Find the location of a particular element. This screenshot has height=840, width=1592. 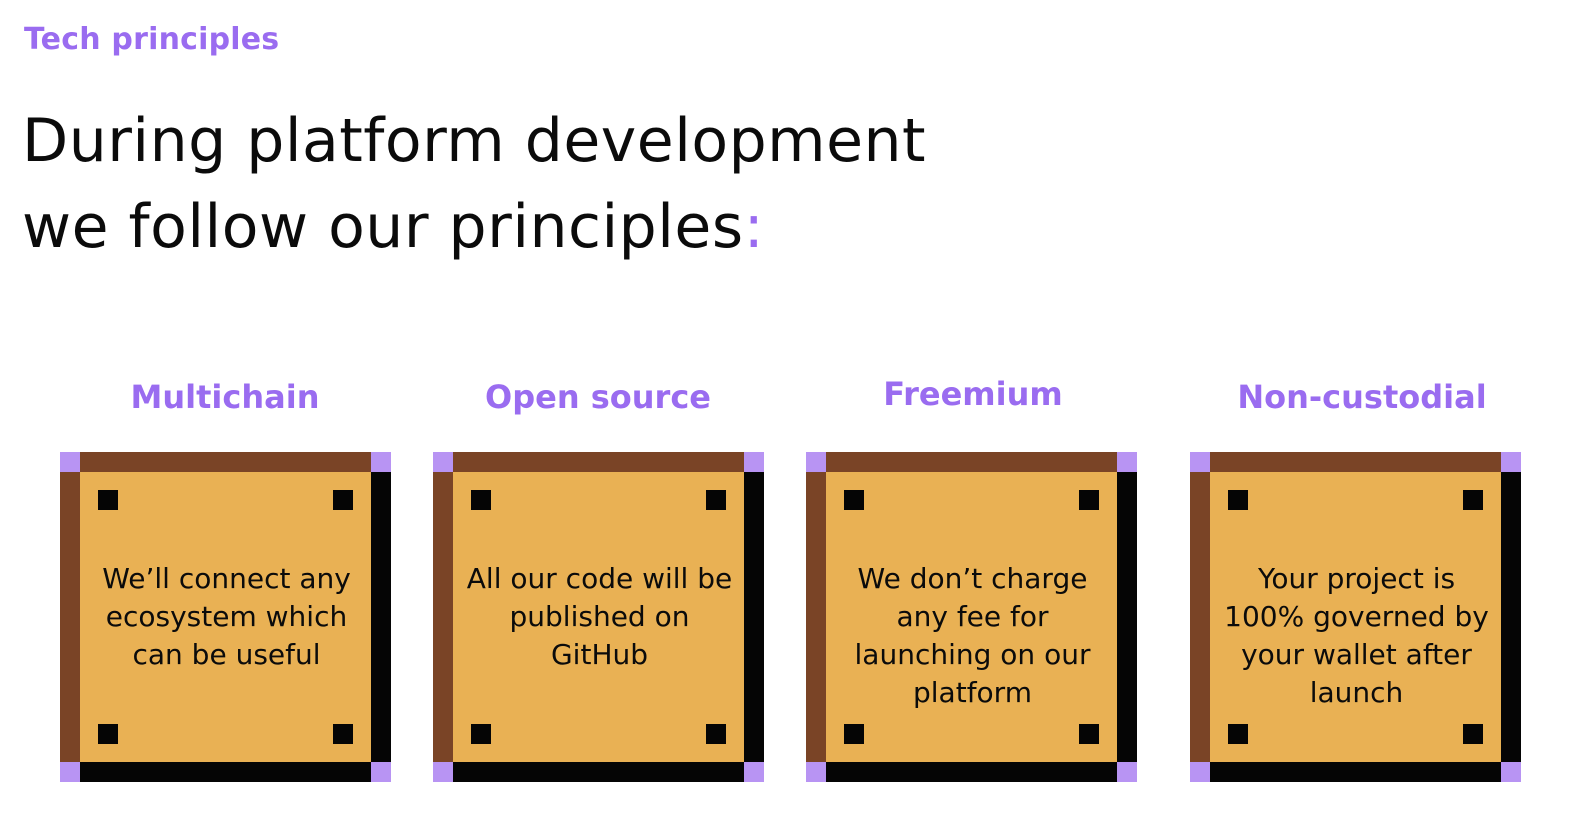

principle-description: All our code will be published on GitHub is located at coordinates (599, 616).